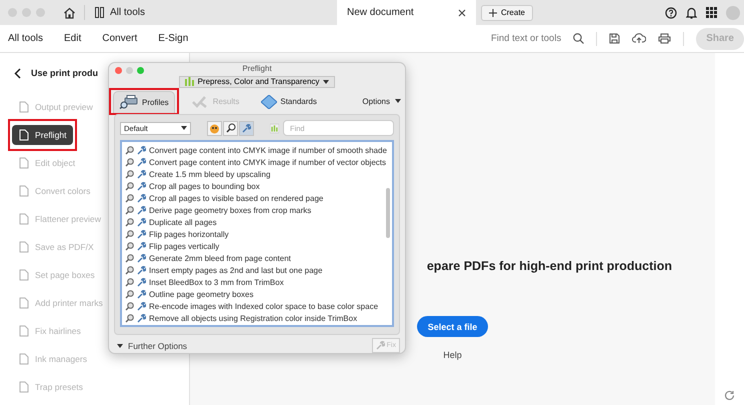 The image size is (744, 405). I want to click on dialog-tab: Profiles, so click(144, 101).